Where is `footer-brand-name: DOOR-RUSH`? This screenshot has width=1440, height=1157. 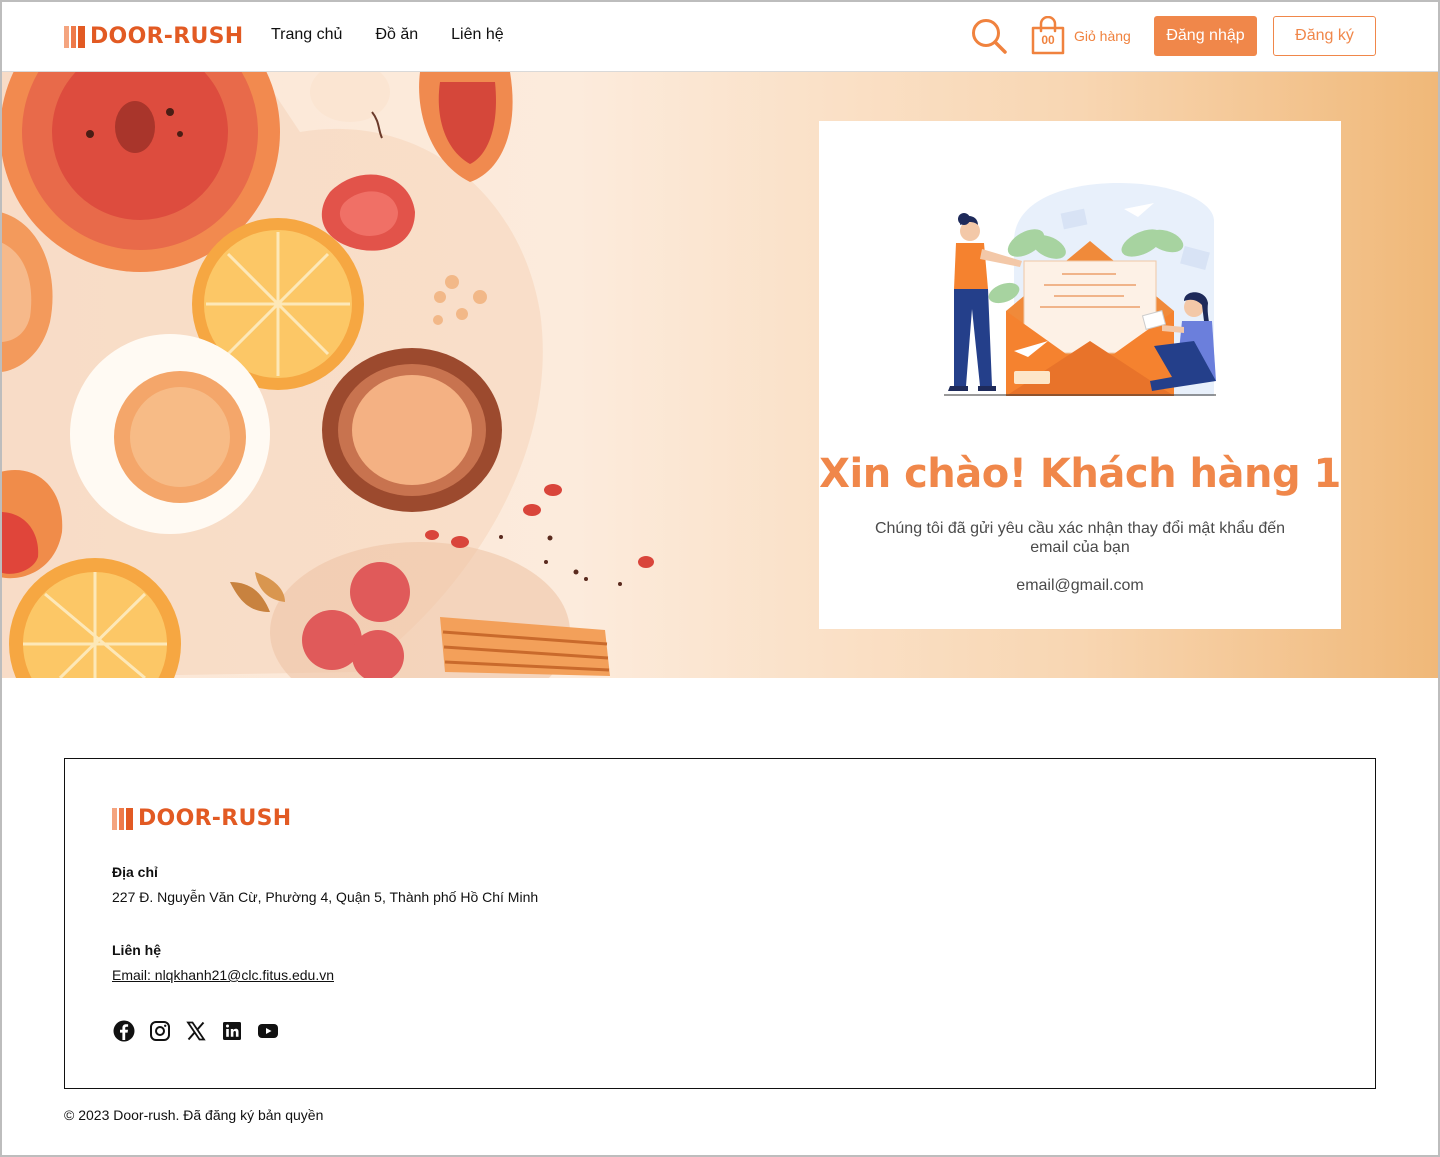
footer-brand-name: DOOR-RUSH is located at coordinates (215, 818).